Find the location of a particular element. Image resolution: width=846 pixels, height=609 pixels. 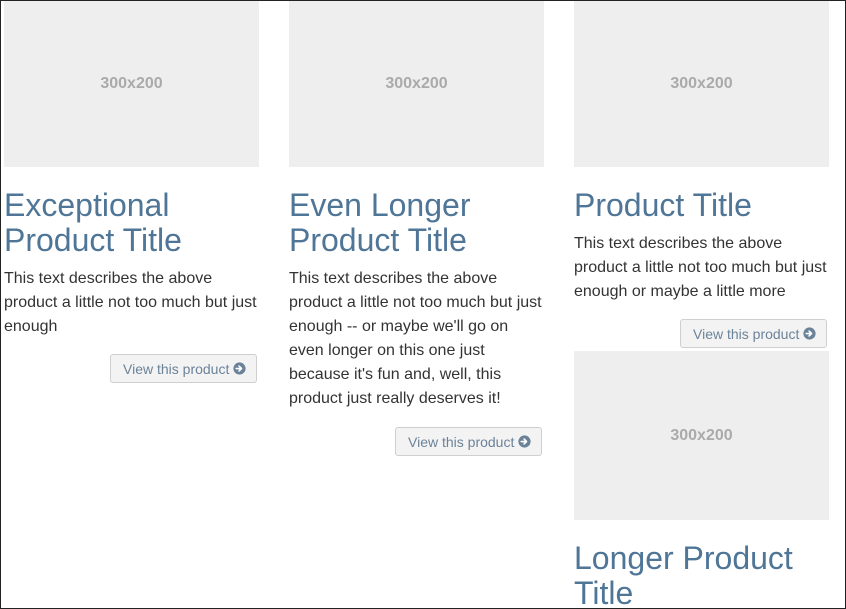

product-card: 300x200 Longer Product Title is located at coordinates (701, 480).